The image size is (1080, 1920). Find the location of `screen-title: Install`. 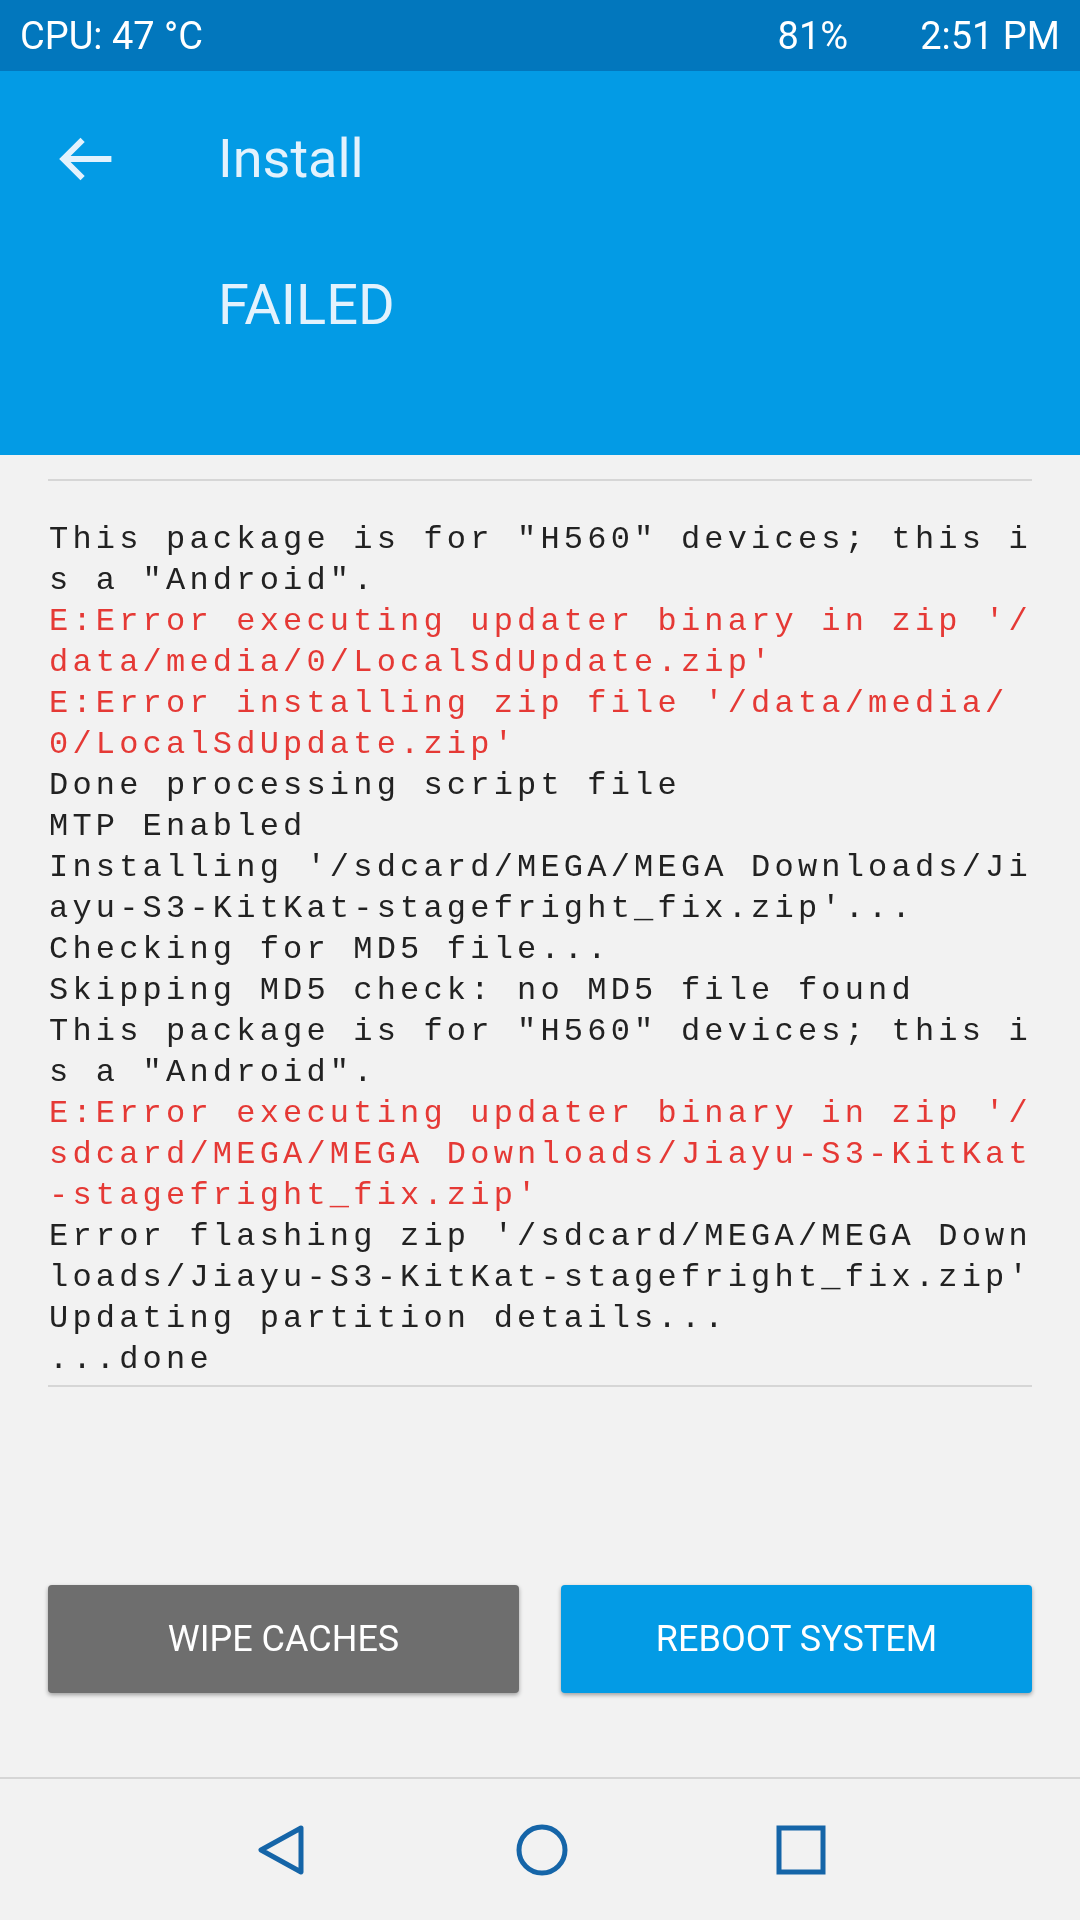

screen-title: Install is located at coordinates (291, 158).